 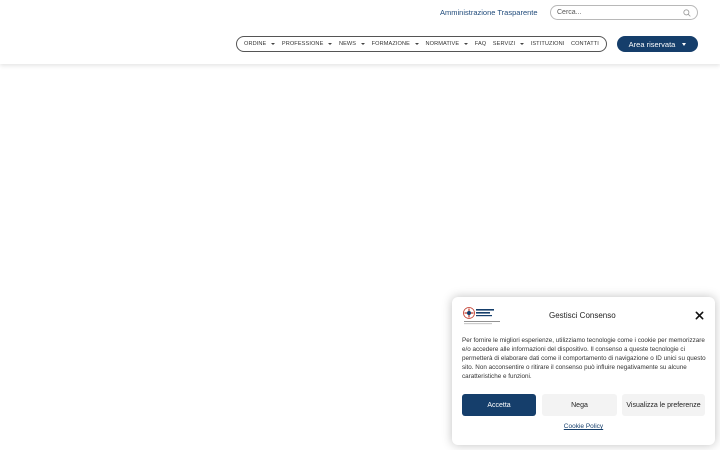 I want to click on view-preferences-button: Visualizza le preferenze, so click(x=663, y=405).